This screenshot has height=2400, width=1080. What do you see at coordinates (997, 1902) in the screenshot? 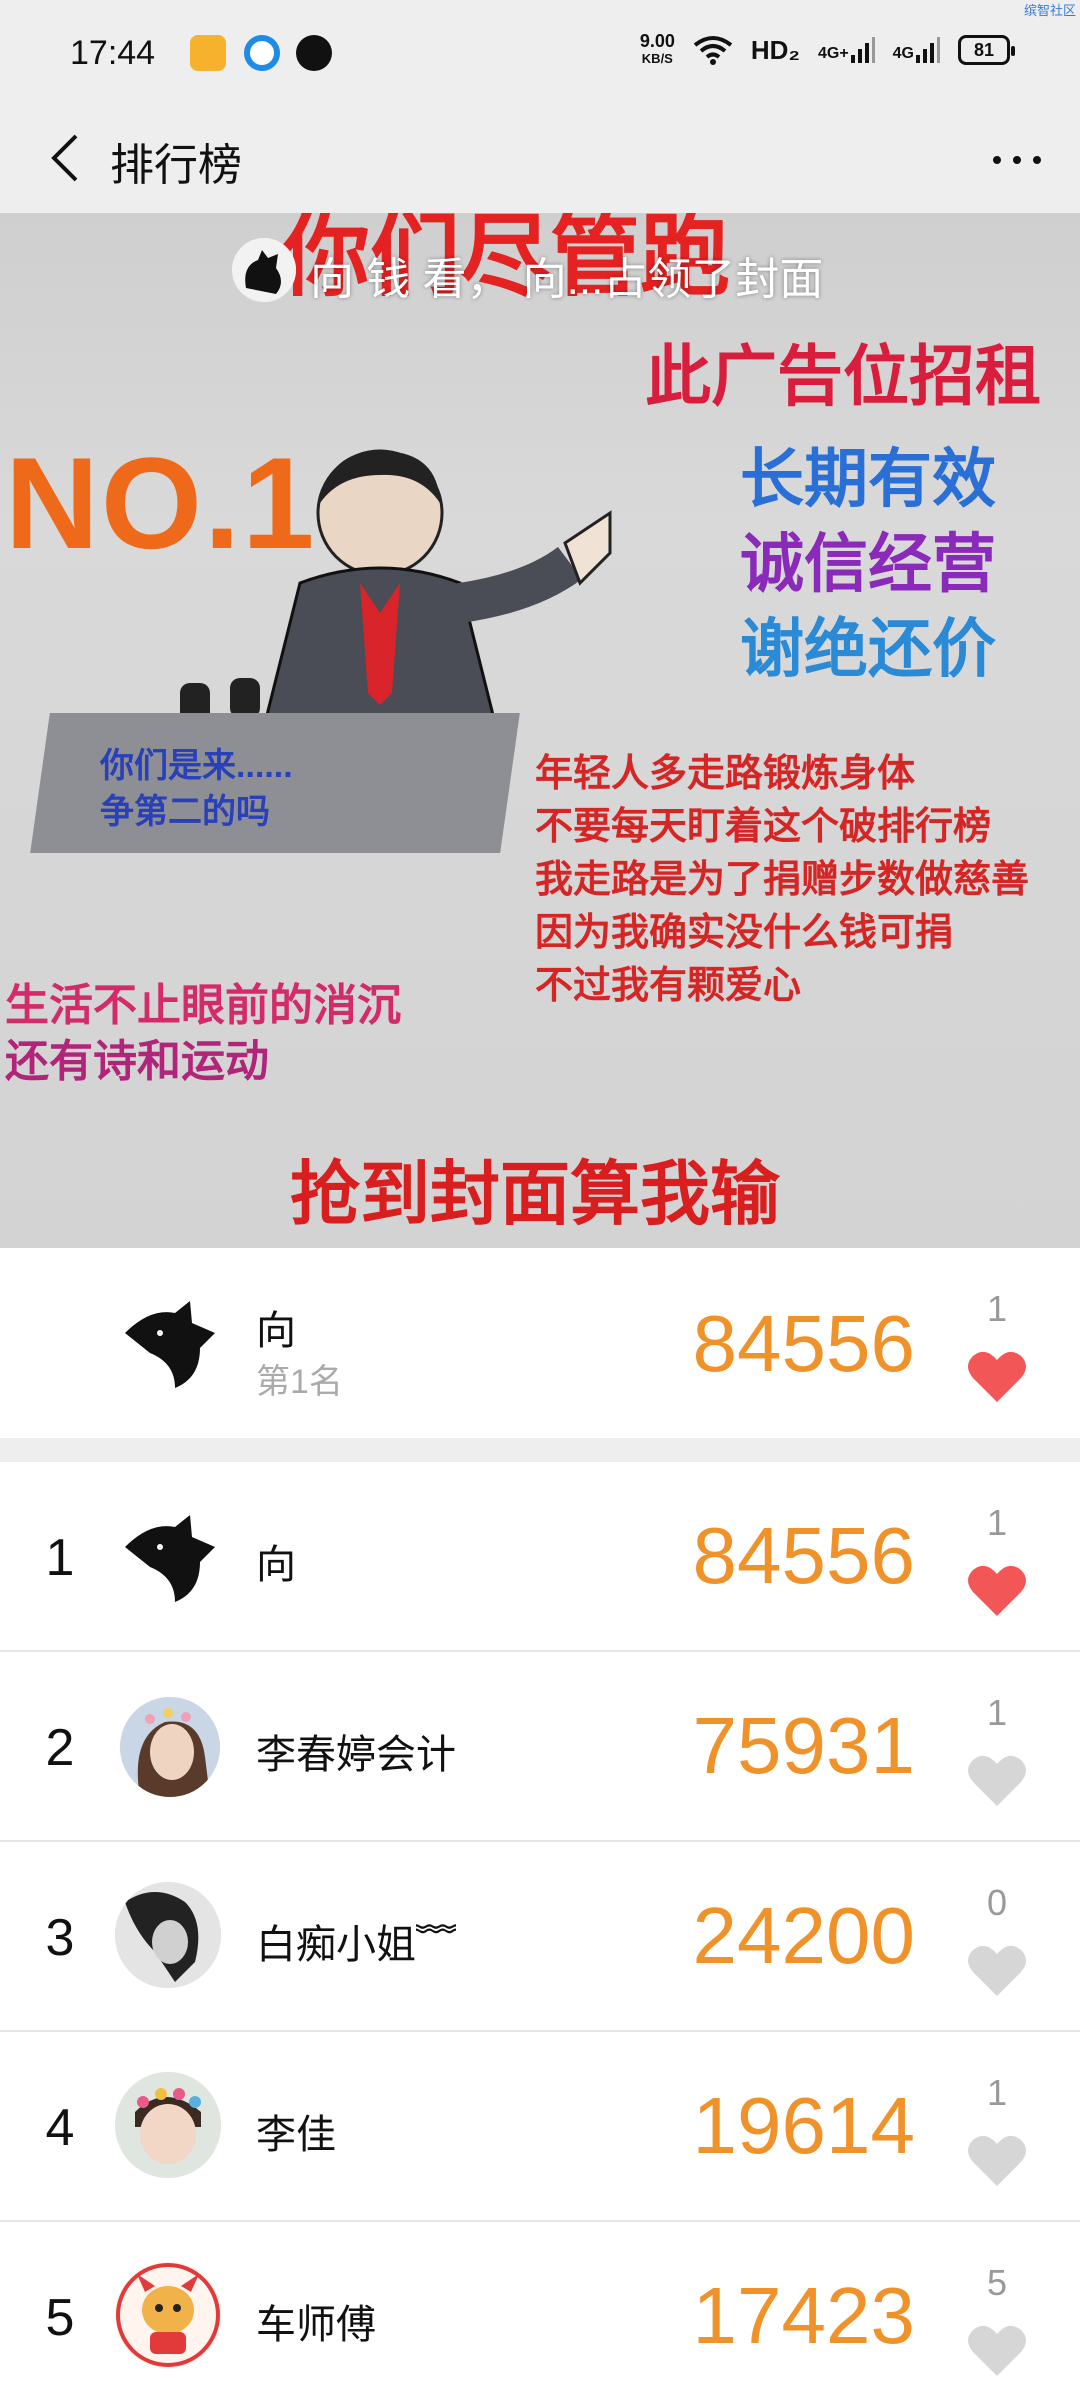
I see `like-count: 0` at bounding box center [997, 1902].